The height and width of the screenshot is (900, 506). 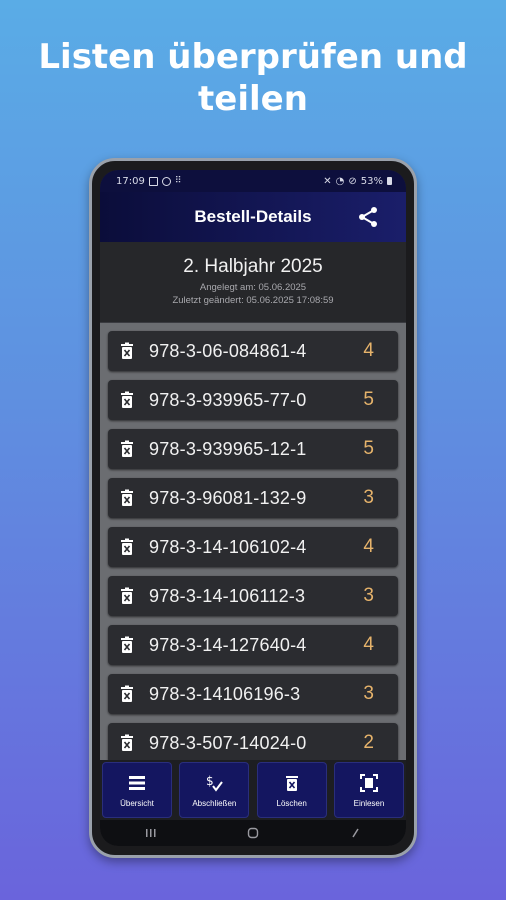 I want to click on scan-button: Einlesen, so click(x=368, y=790).